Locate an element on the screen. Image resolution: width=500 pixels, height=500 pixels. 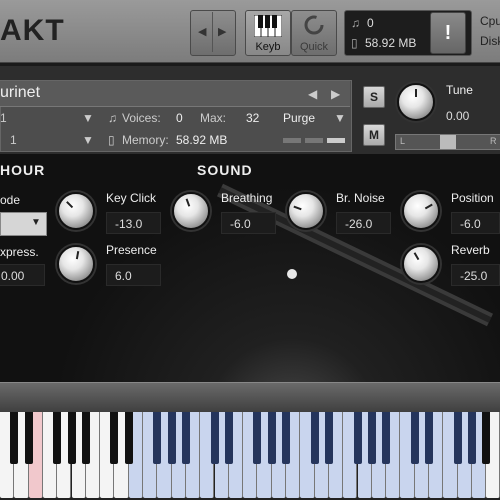
keyboard-toggle-button: Keyb is located at coordinates (268, 33).